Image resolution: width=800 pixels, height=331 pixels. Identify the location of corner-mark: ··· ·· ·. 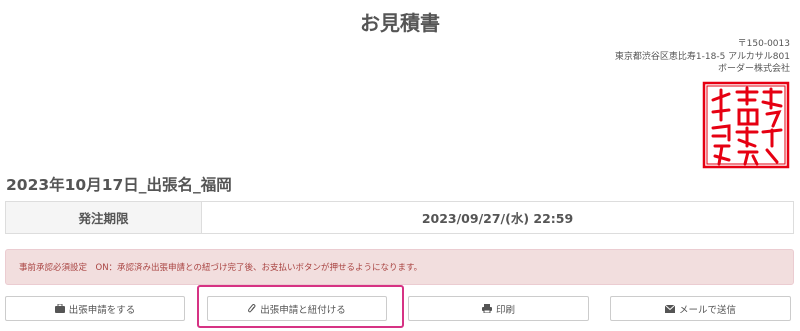
(693, 2).